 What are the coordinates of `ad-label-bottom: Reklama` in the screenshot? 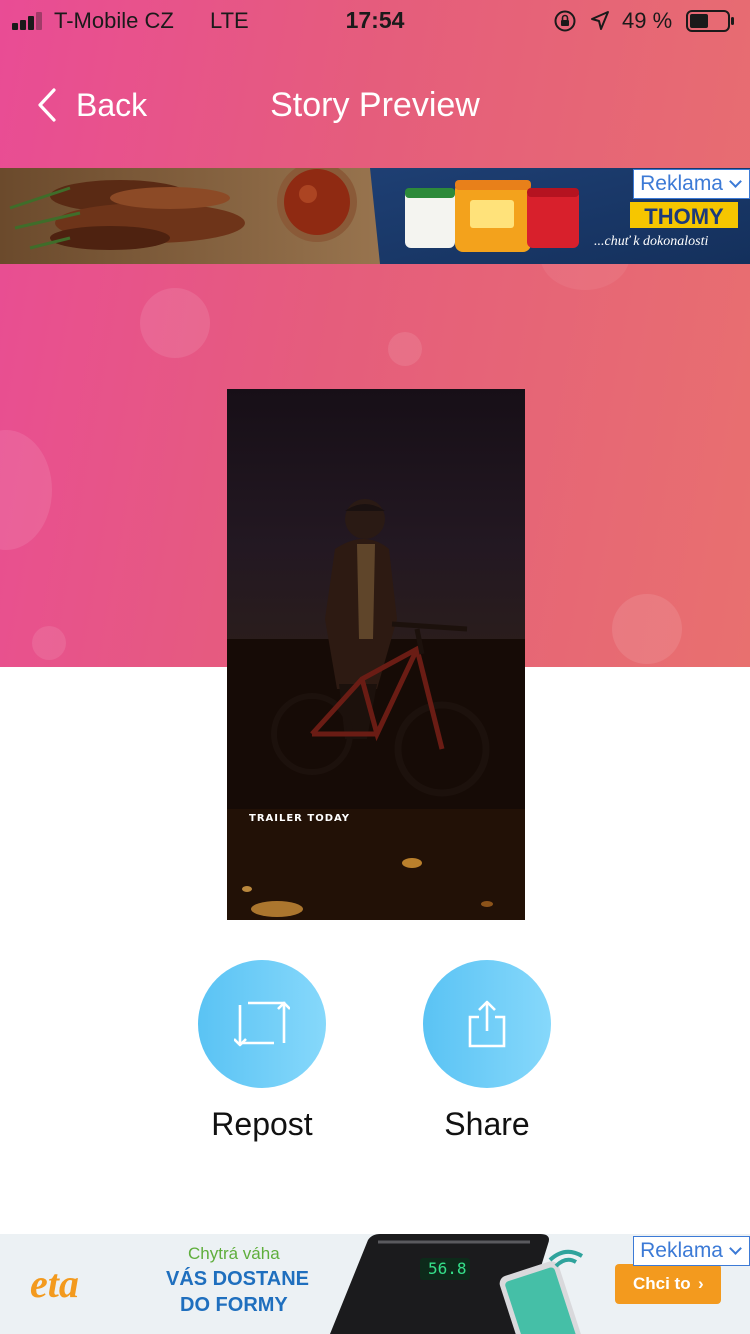 It's located at (691, 1251).